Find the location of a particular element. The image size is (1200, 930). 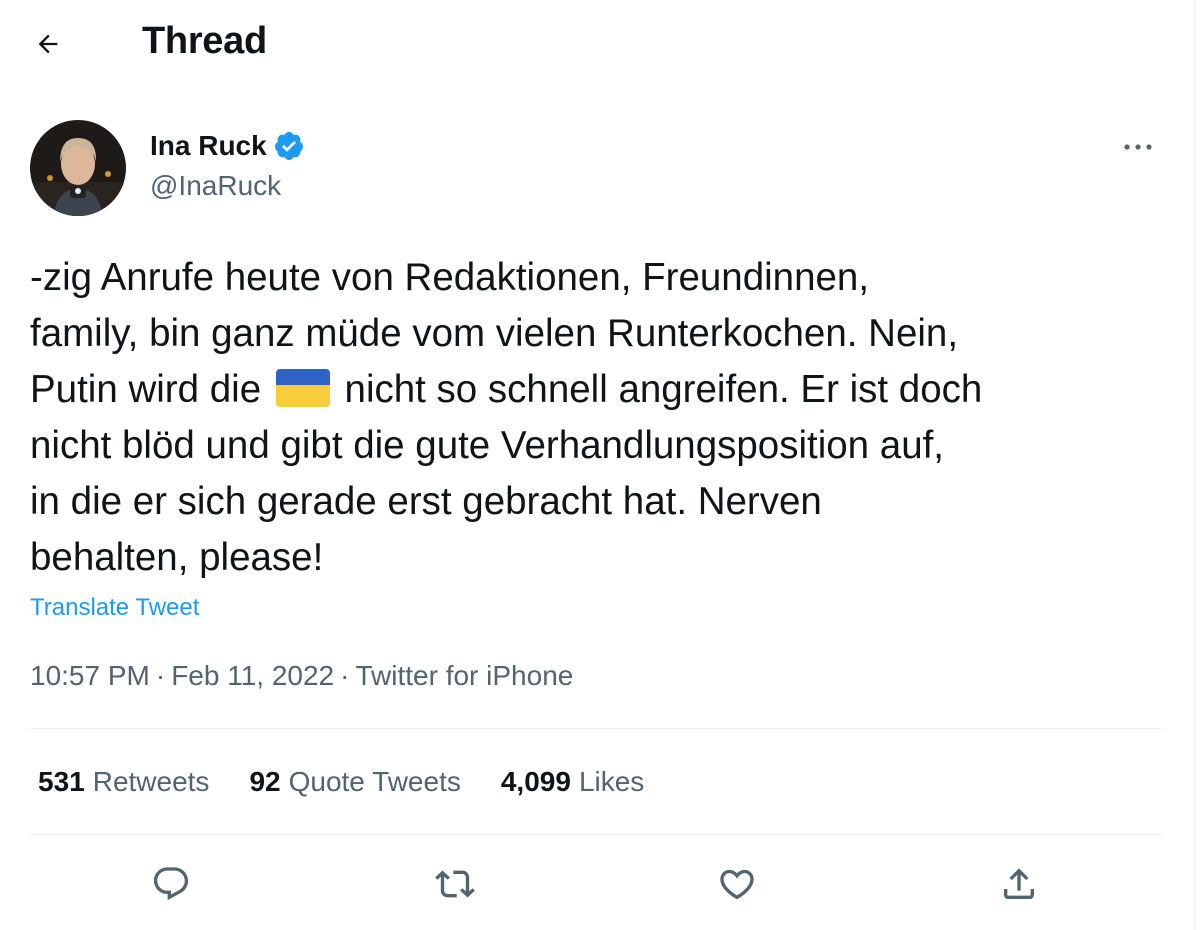

tweet-meta: 10:57 PM · Feb 11, 2022 · Twitter for iPhone is located at coordinates (301, 676).